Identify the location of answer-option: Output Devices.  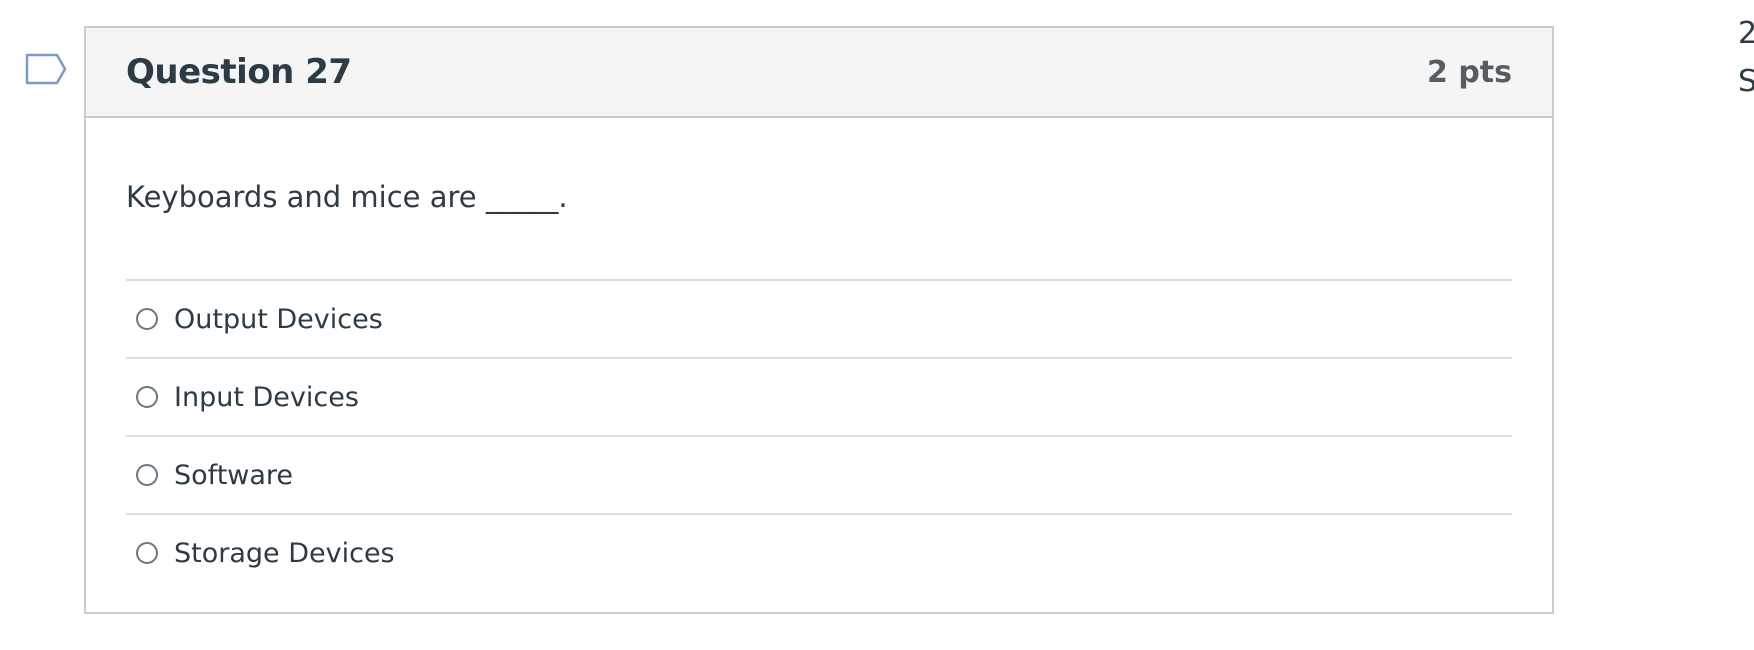
(819, 320).